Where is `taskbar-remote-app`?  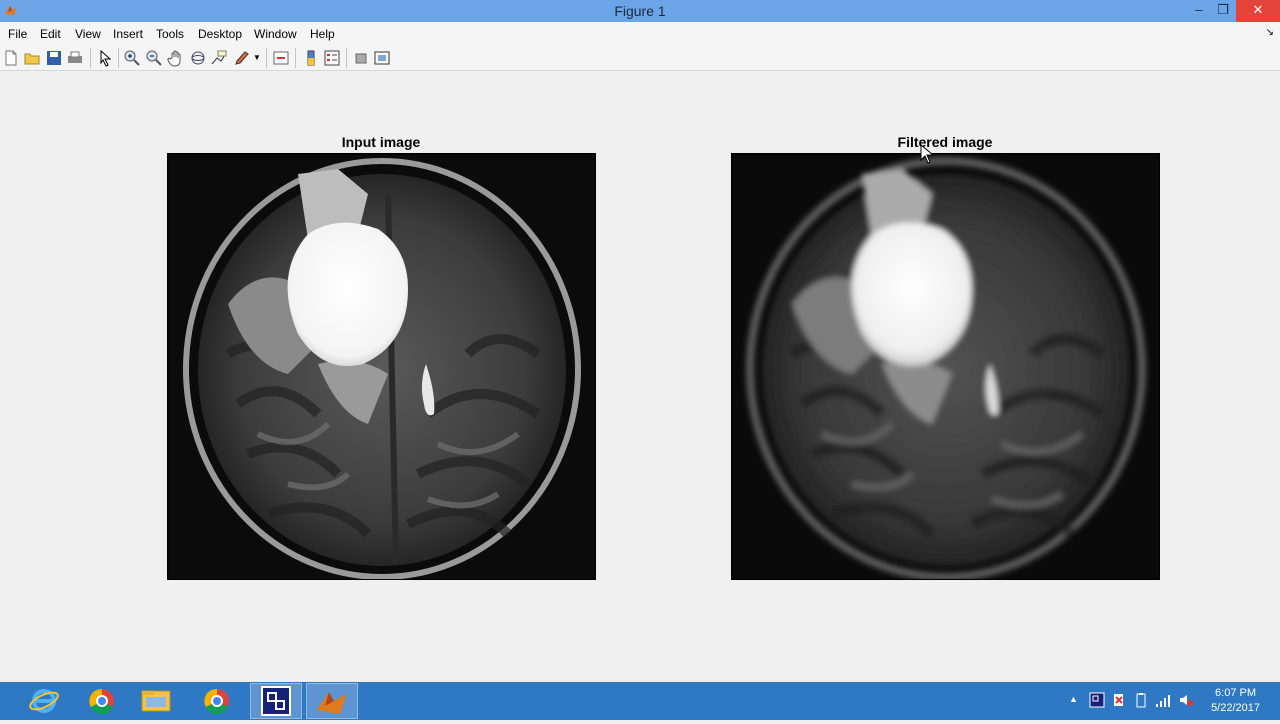 taskbar-remote-app is located at coordinates (276, 701).